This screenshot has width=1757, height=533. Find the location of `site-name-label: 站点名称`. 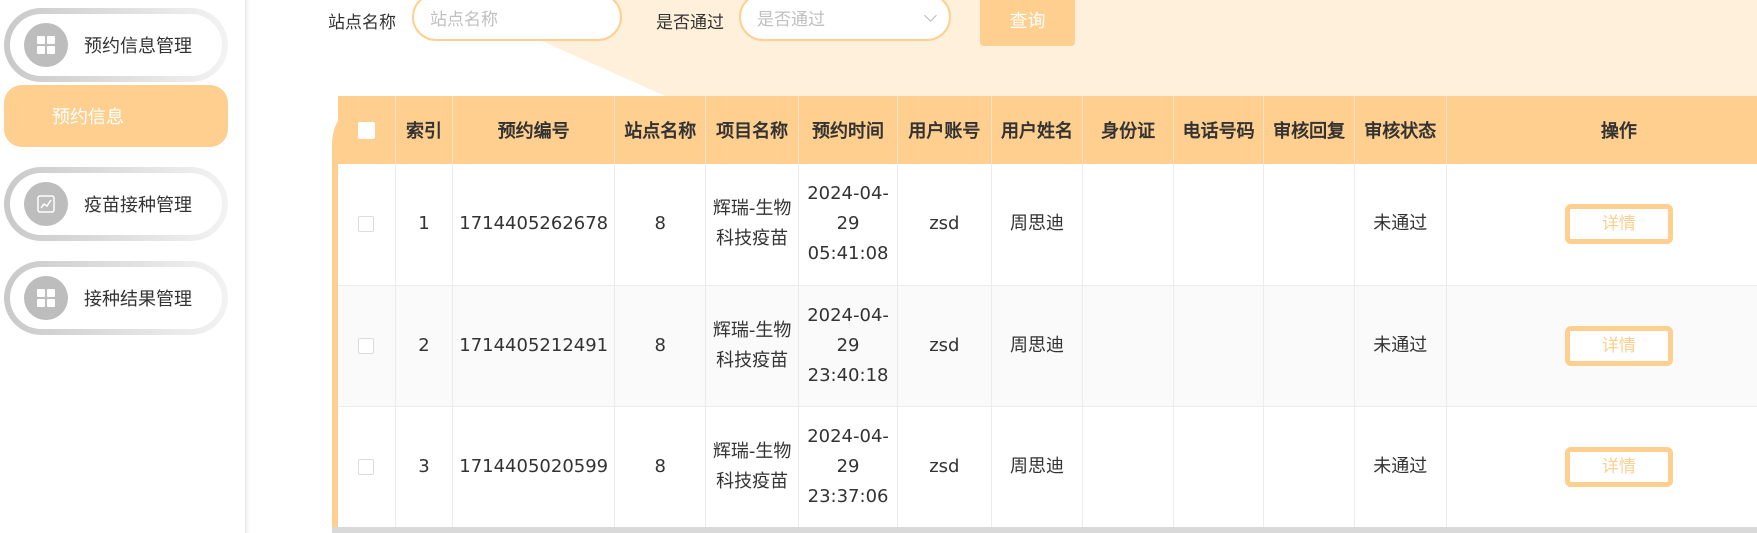

site-name-label: 站点名称 is located at coordinates (362, 23).